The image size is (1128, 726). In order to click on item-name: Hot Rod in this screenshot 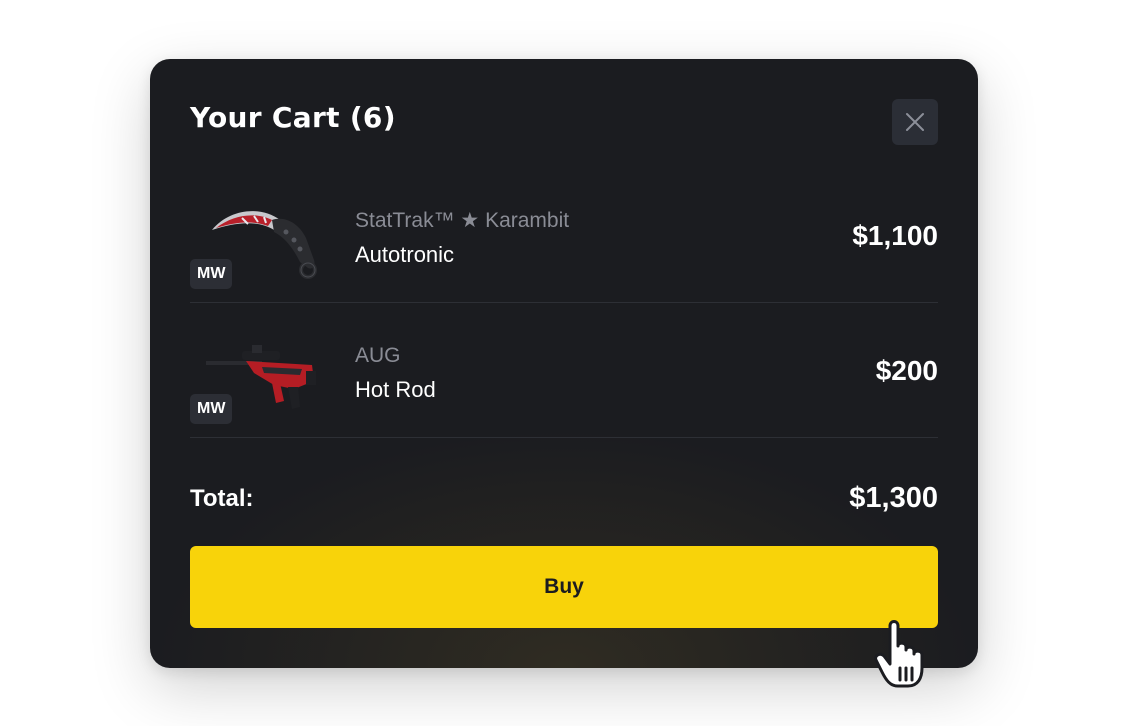, I will do `click(395, 389)`.